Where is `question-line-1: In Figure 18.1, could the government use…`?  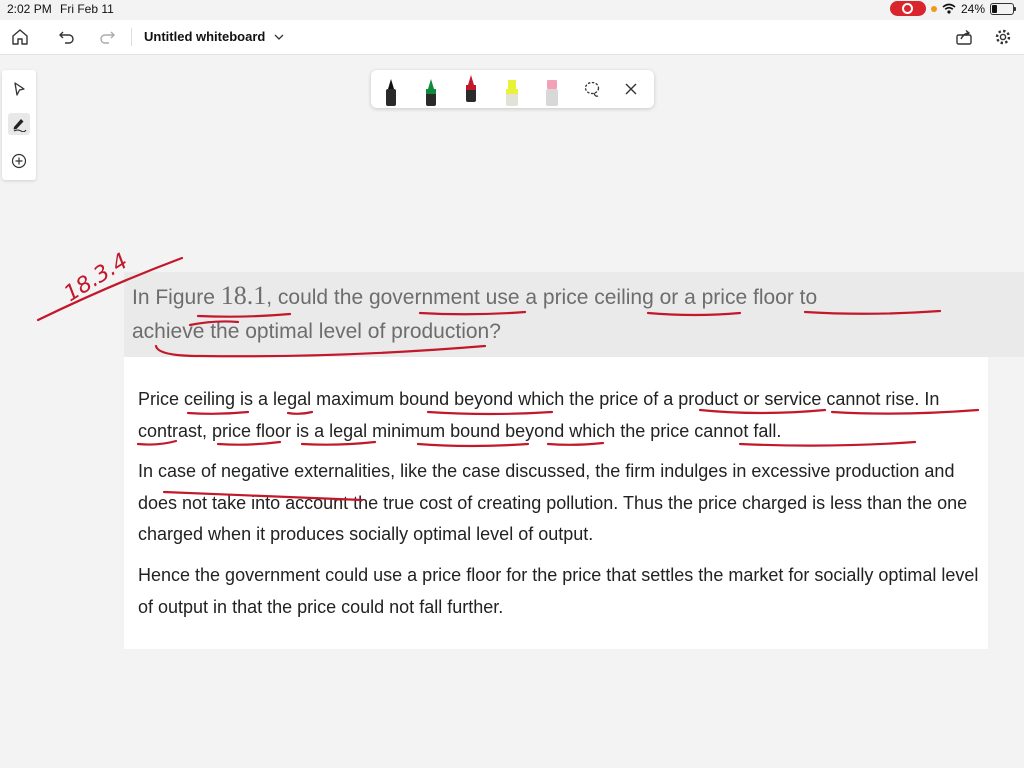
question-line-1: In Figure 18.1, could the government use… is located at coordinates (474, 297).